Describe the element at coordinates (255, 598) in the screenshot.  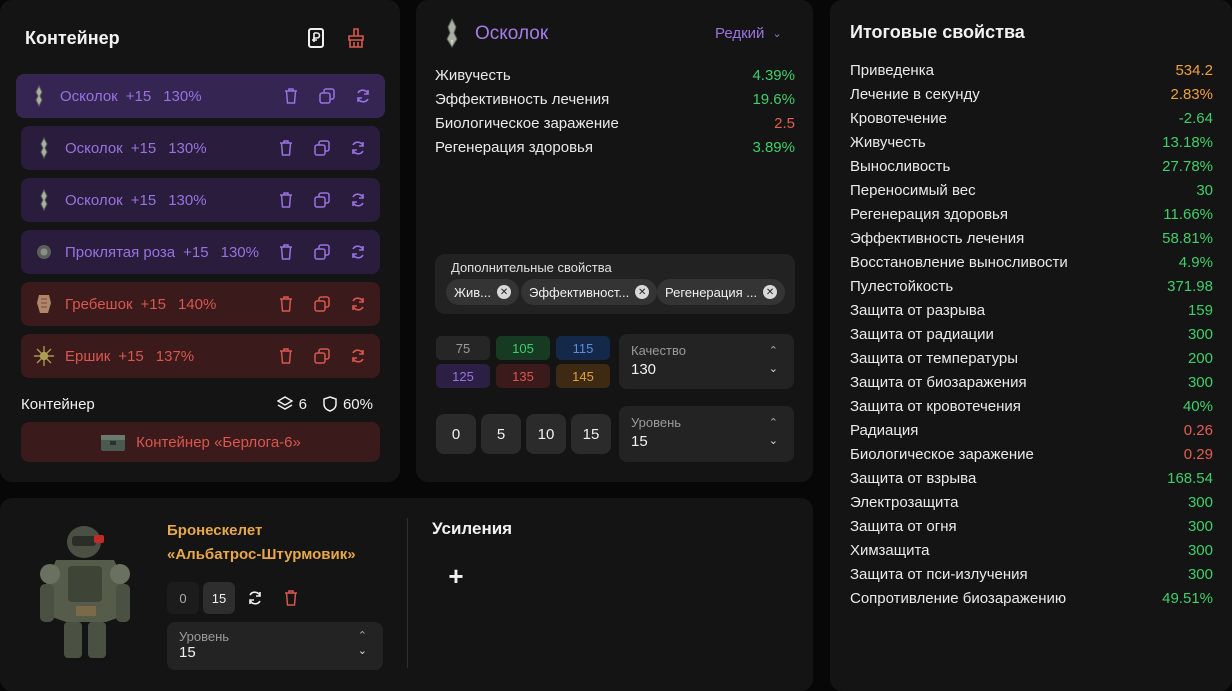
I see `armor-reset-button` at that location.